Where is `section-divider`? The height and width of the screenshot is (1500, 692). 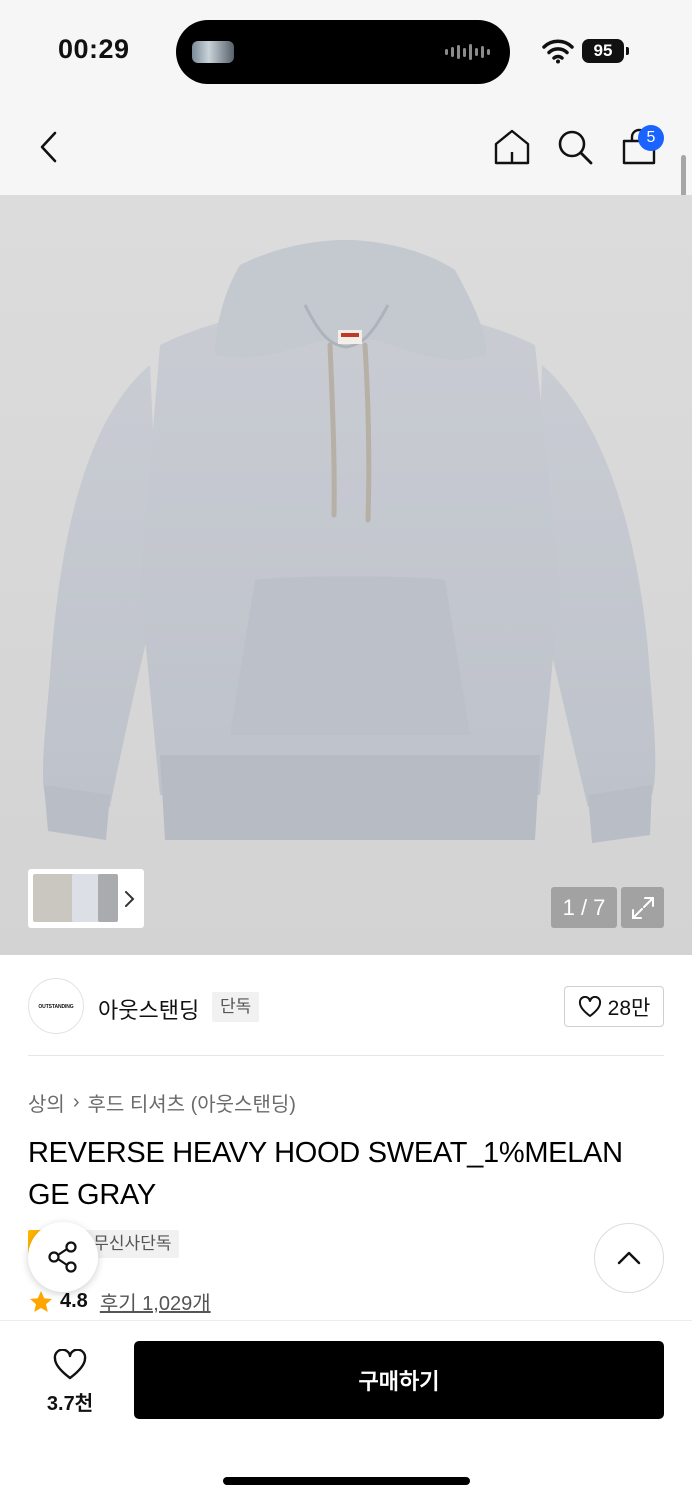
section-divider is located at coordinates (346, 1055).